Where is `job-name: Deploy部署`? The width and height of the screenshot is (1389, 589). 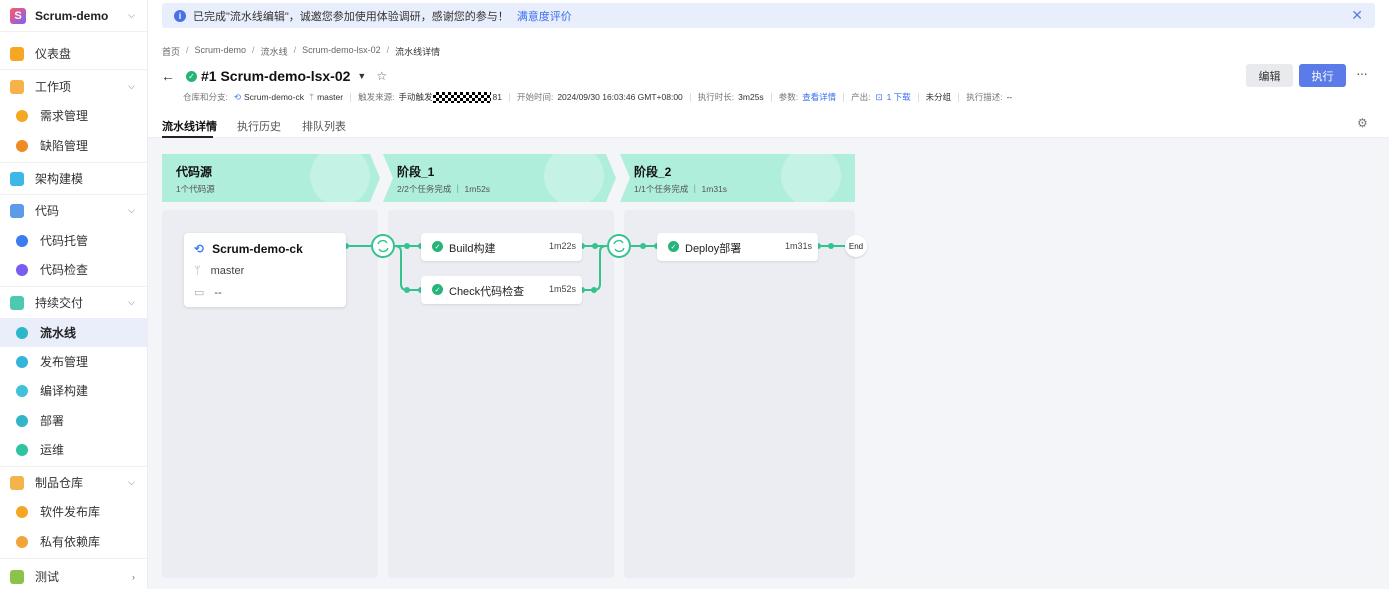 job-name: Deploy部署 is located at coordinates (713, 249).